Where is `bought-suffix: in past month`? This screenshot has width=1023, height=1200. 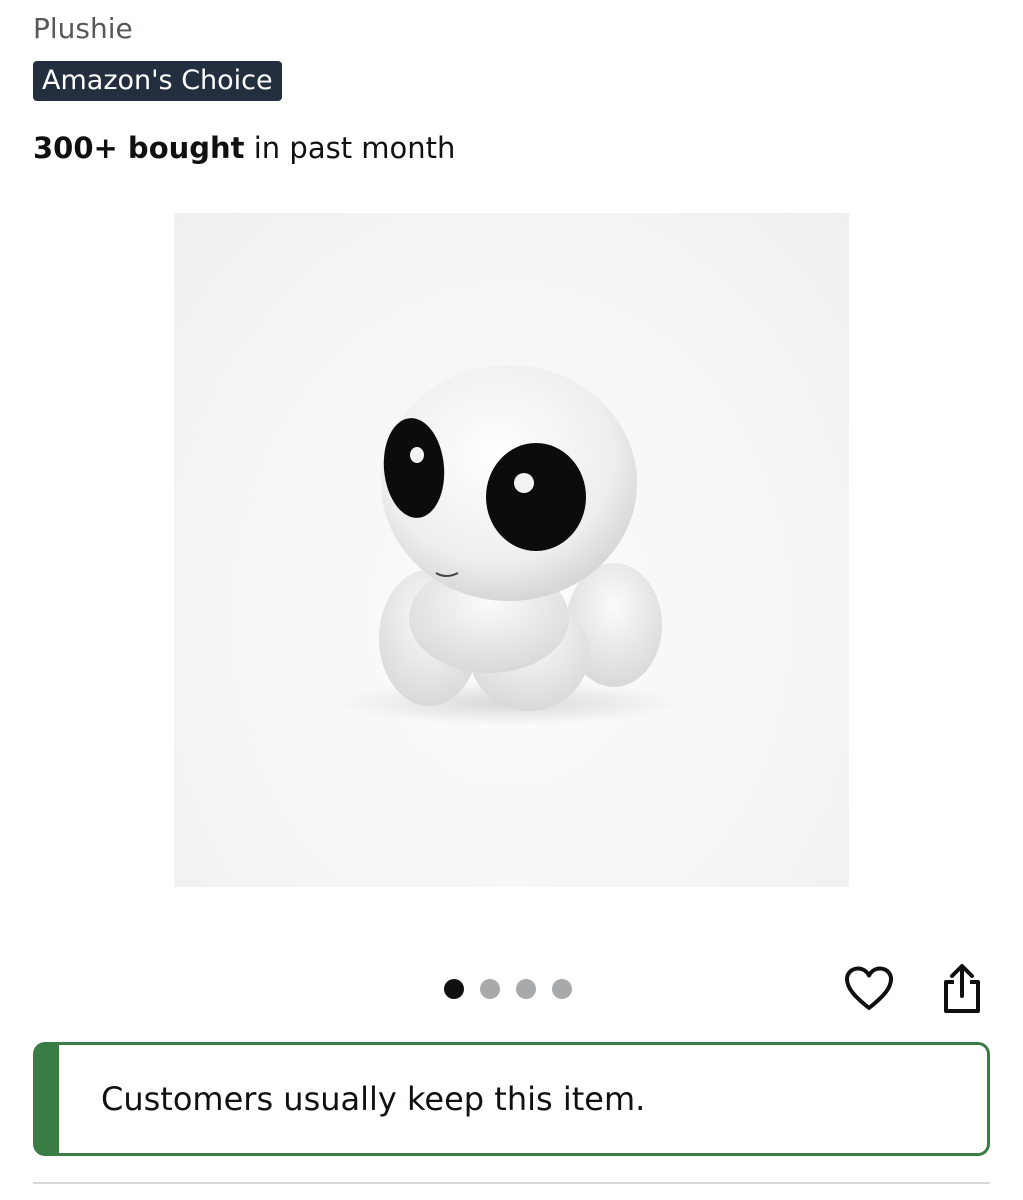
bought-suffix: in past month is located at coordinates (350, 148).